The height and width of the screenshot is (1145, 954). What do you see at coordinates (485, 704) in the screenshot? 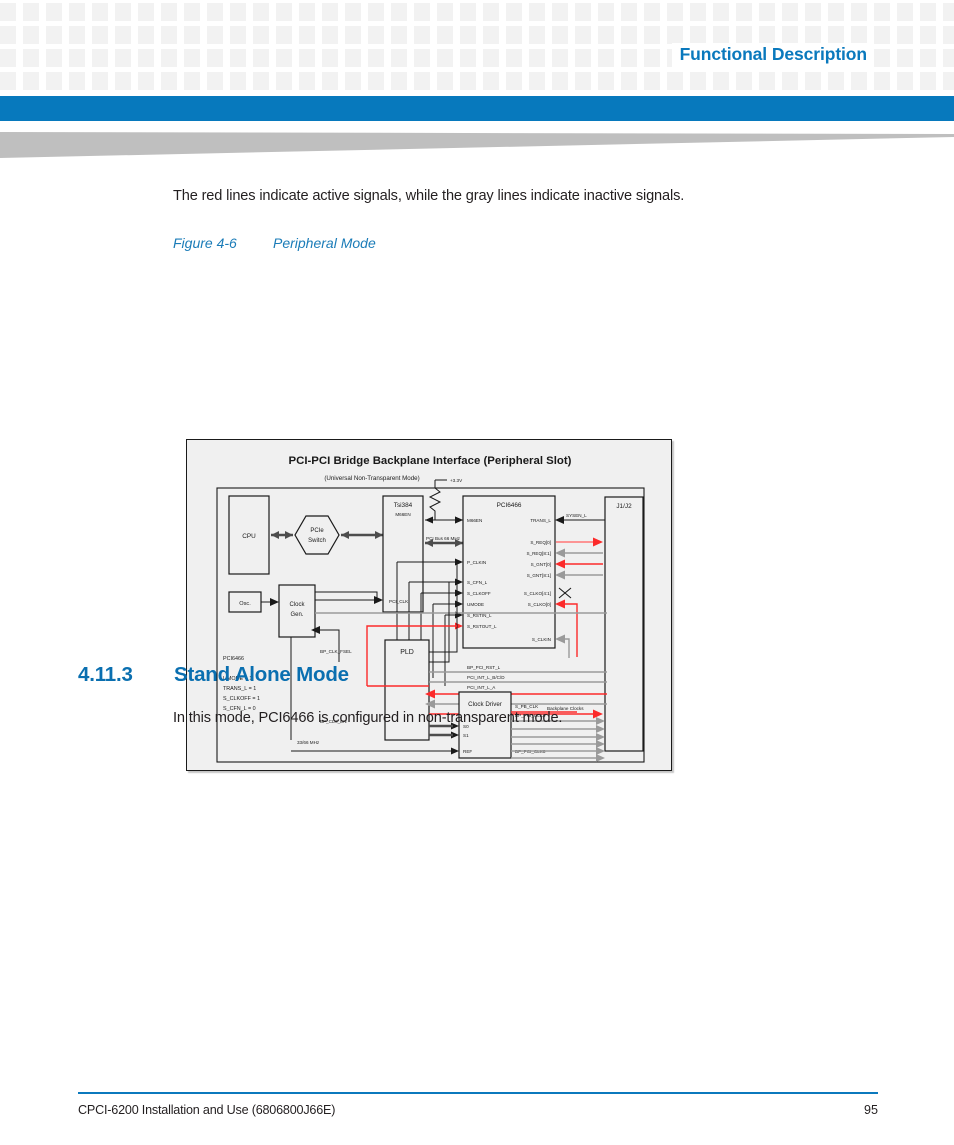
I see `block-clock-driver-label: Clock Driver` at bounding box center [485, 704].